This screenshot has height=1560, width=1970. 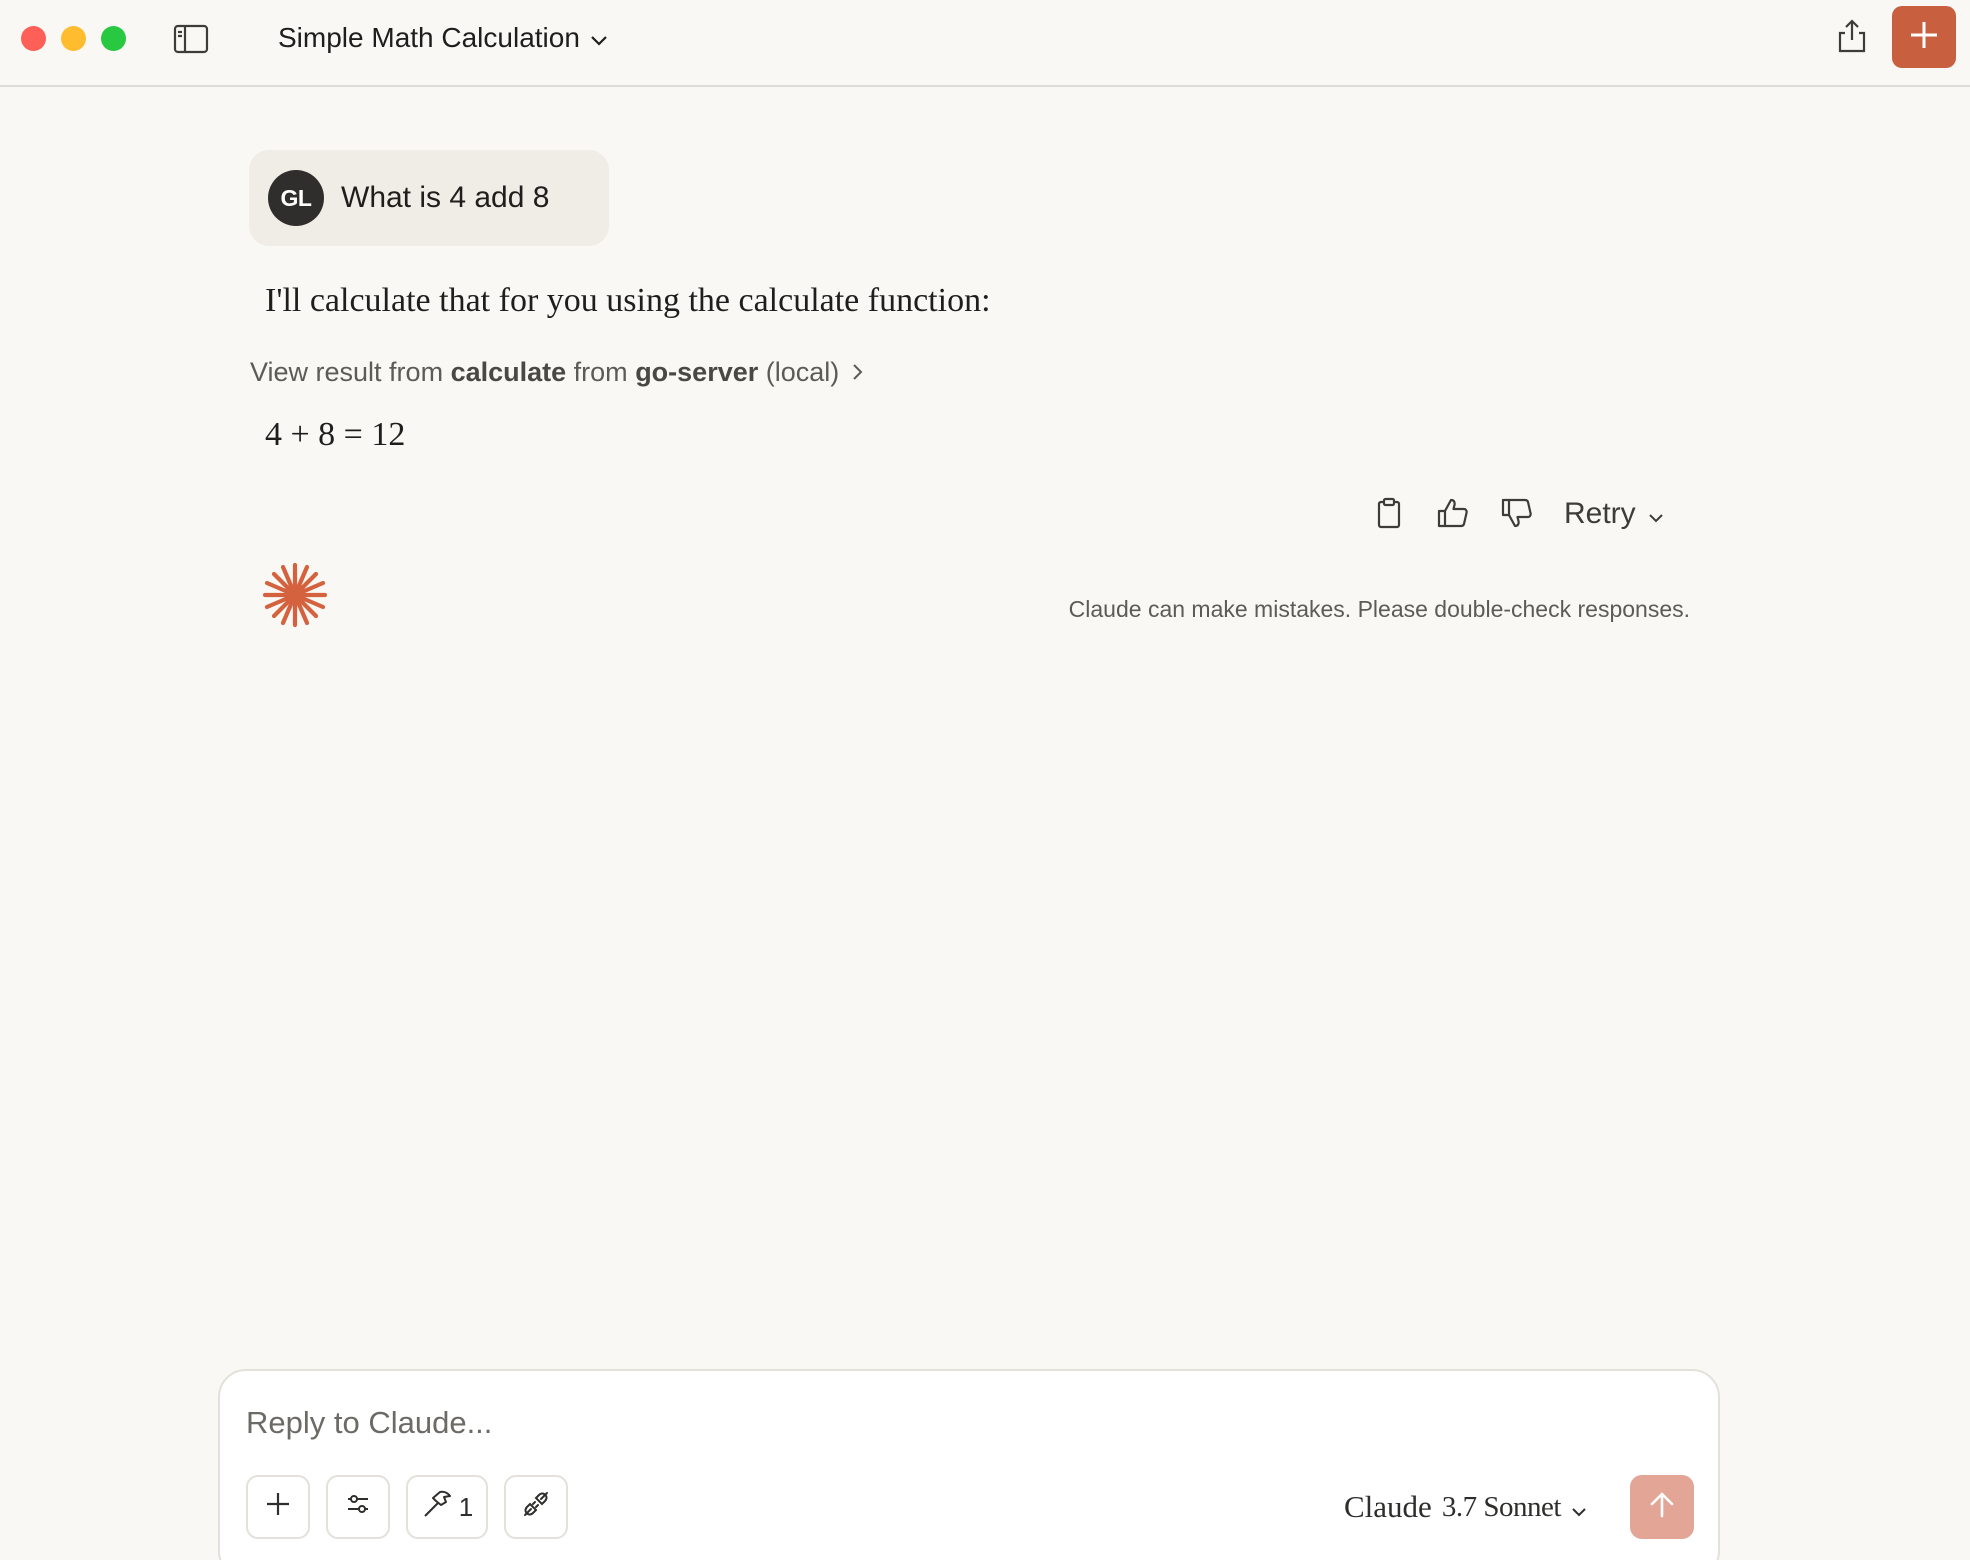 What do you see at coordinates (1453, 513) in the screenshot?
I see `thumbs-up-icon` at bounding box center [1453, 513].